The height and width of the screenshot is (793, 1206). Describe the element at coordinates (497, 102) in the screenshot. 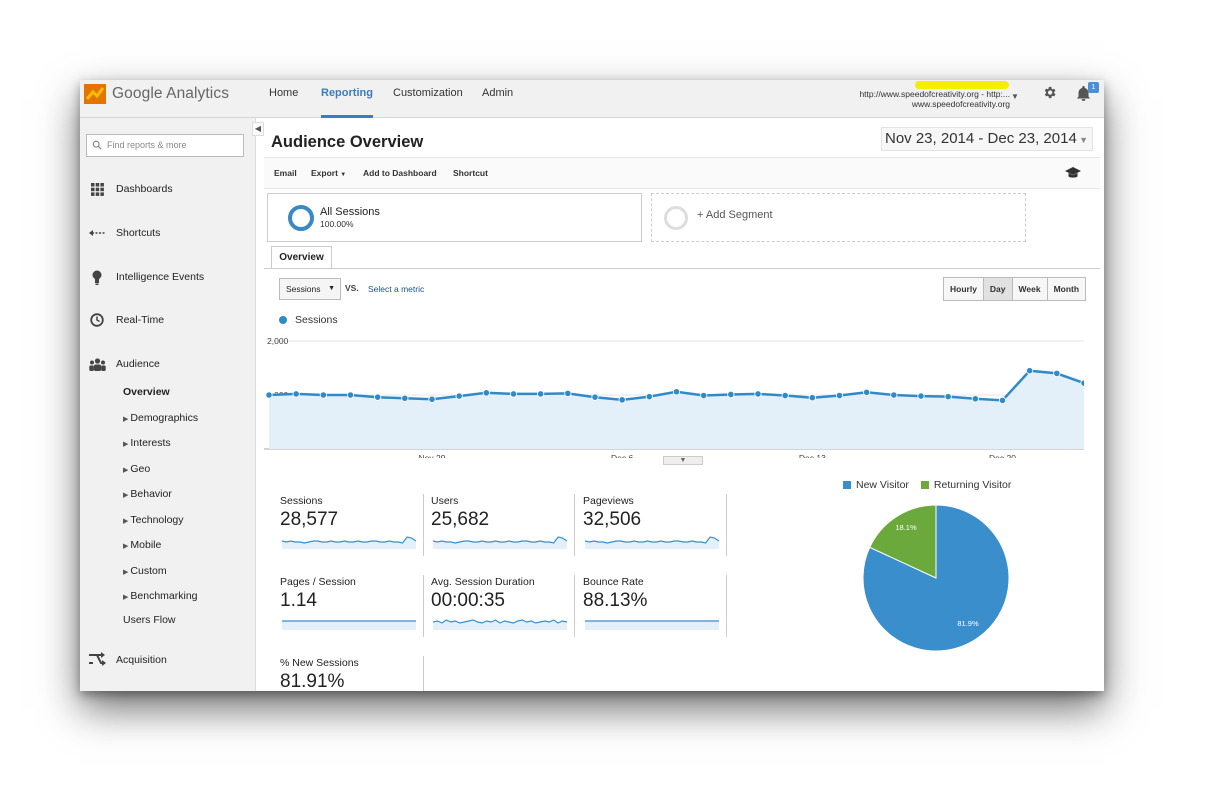

I see `nav-admin: Admin` at that location.